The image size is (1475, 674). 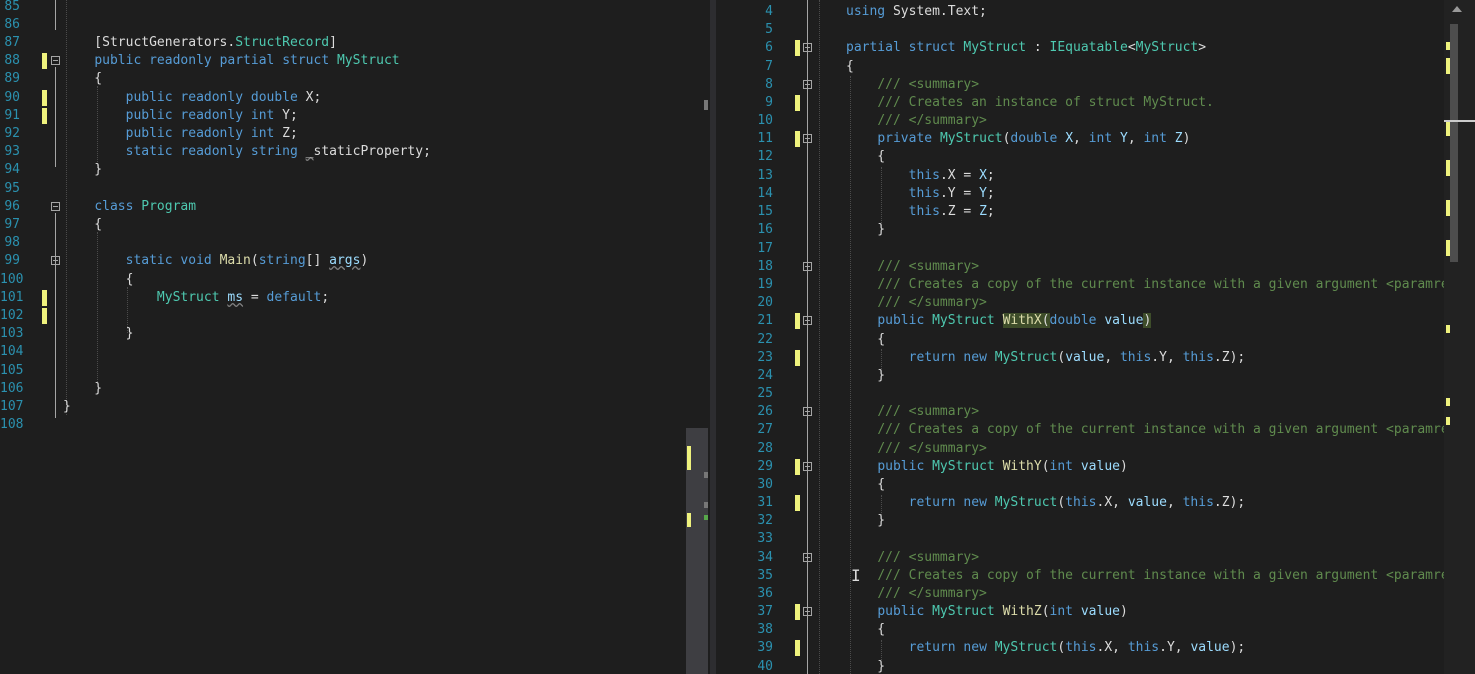 What do you see at coordinates (1080, 376) in the screenshot?
I see `code-line: 24 }` at bounding box center [1080, 376].